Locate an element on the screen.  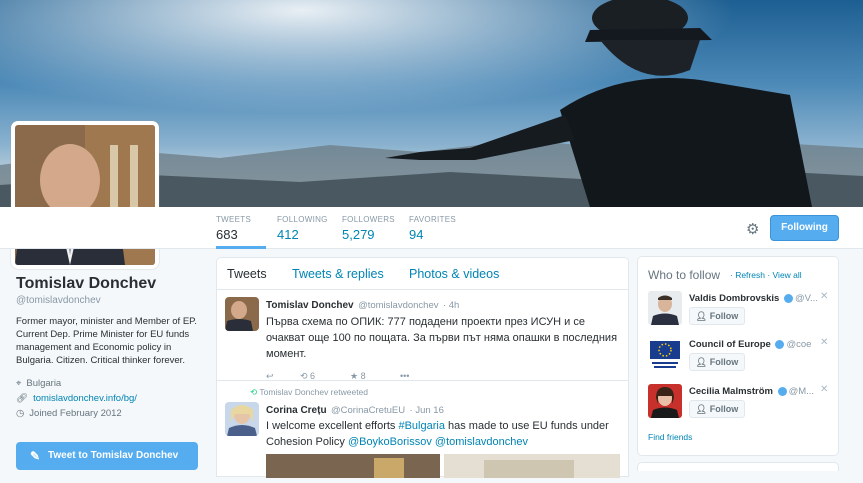
more-icon: ••• is located at coordinates (404, 376).